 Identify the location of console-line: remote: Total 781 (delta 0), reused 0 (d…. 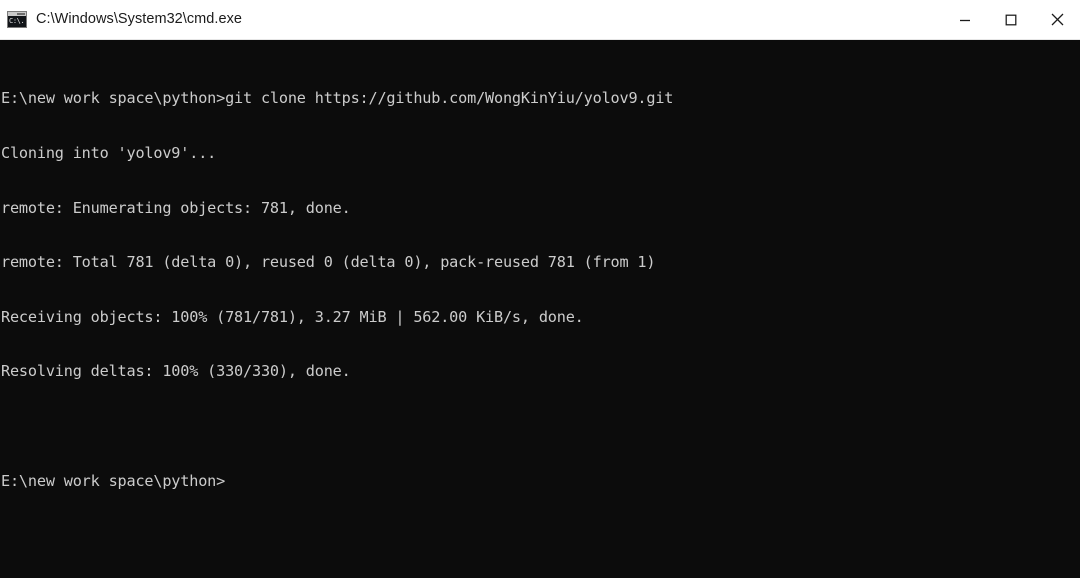
(328, 262).